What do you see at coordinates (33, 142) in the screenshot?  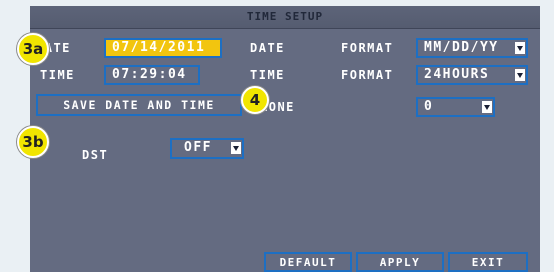 I see `callout-3b-badge: 3b` at bounding box center [33, 142].